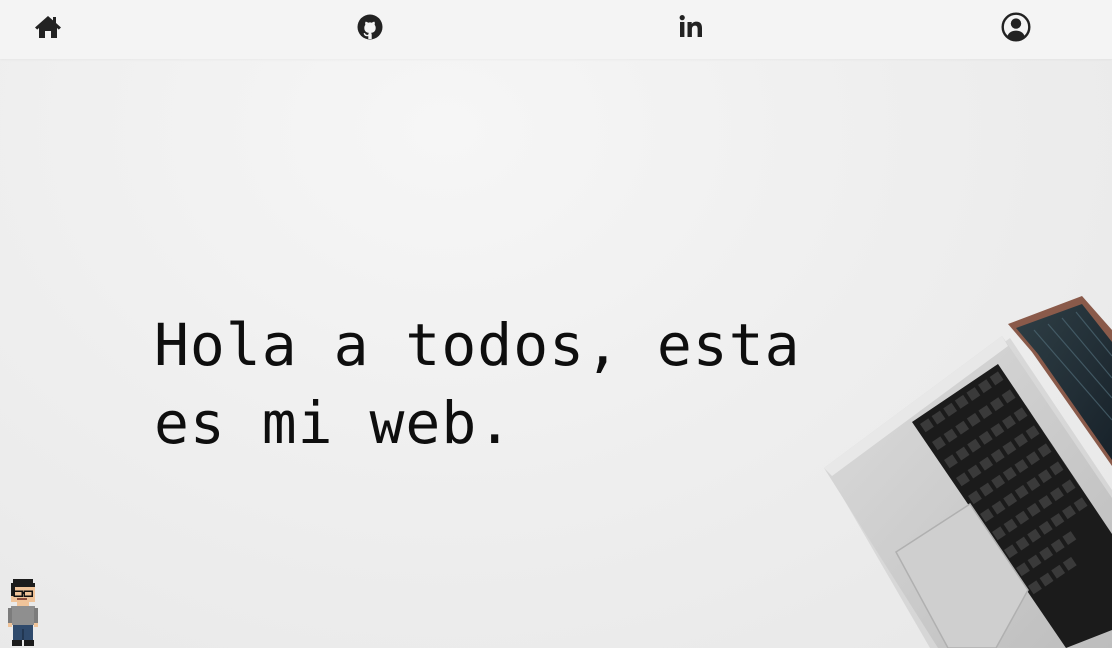 This screenshot has height=648, width=1112. I want to click on laptop-image, so click(966, 469).